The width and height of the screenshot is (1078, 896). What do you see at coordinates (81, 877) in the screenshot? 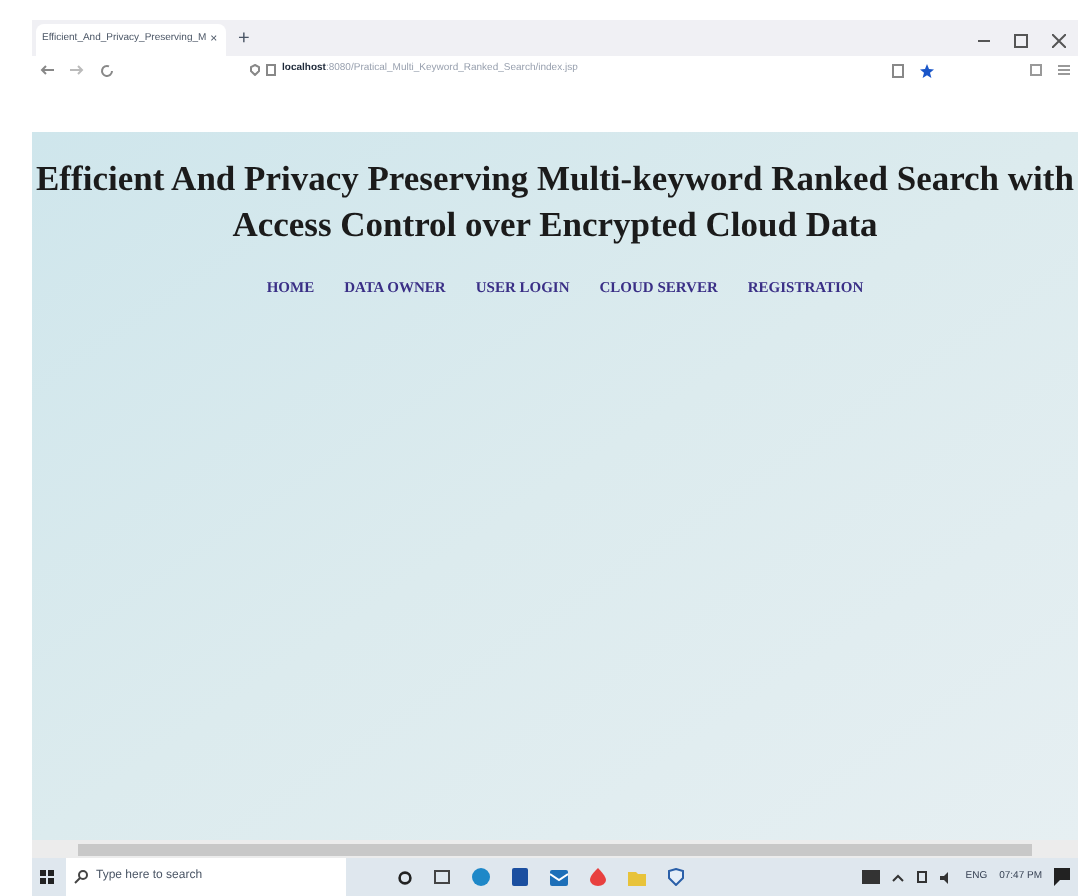
I see `search-icon` at bounding box center [81, 877].